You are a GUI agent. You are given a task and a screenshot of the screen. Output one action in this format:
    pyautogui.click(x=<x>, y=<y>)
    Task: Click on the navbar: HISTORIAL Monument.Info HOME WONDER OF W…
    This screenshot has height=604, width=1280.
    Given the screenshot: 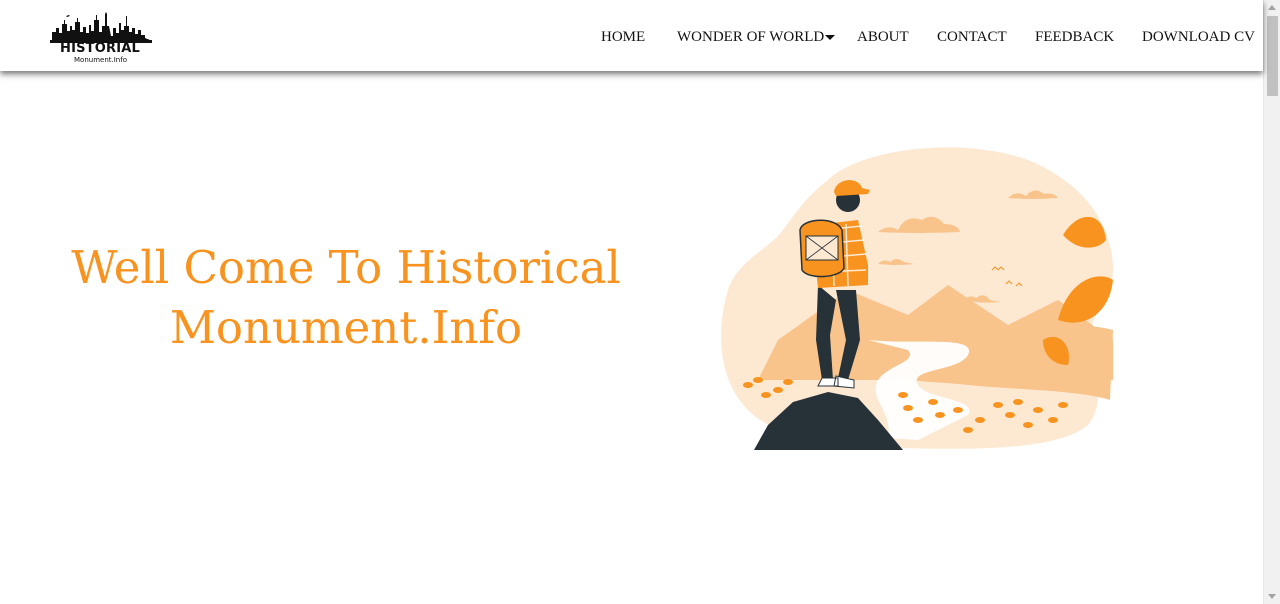 What is the action you would take?
    pyautogui.click(x=631, y=35)
    